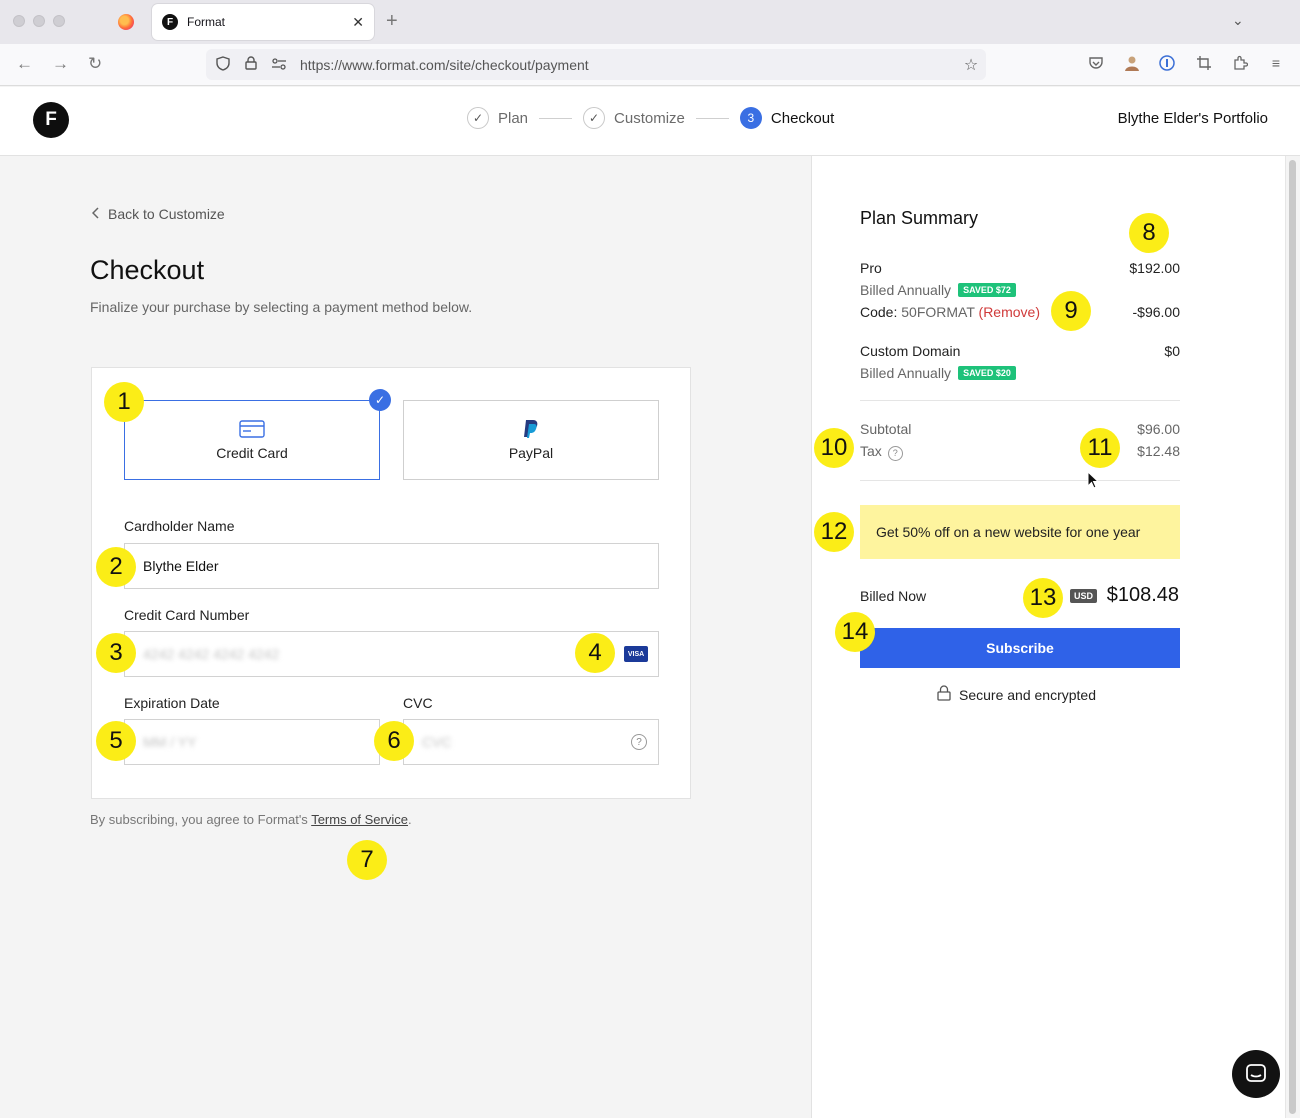 The width and height of the screenshot is (1300, 1118). Describe the element at coordinates (531, 429) in the screenshot. I see `paypal-icon` at that location.